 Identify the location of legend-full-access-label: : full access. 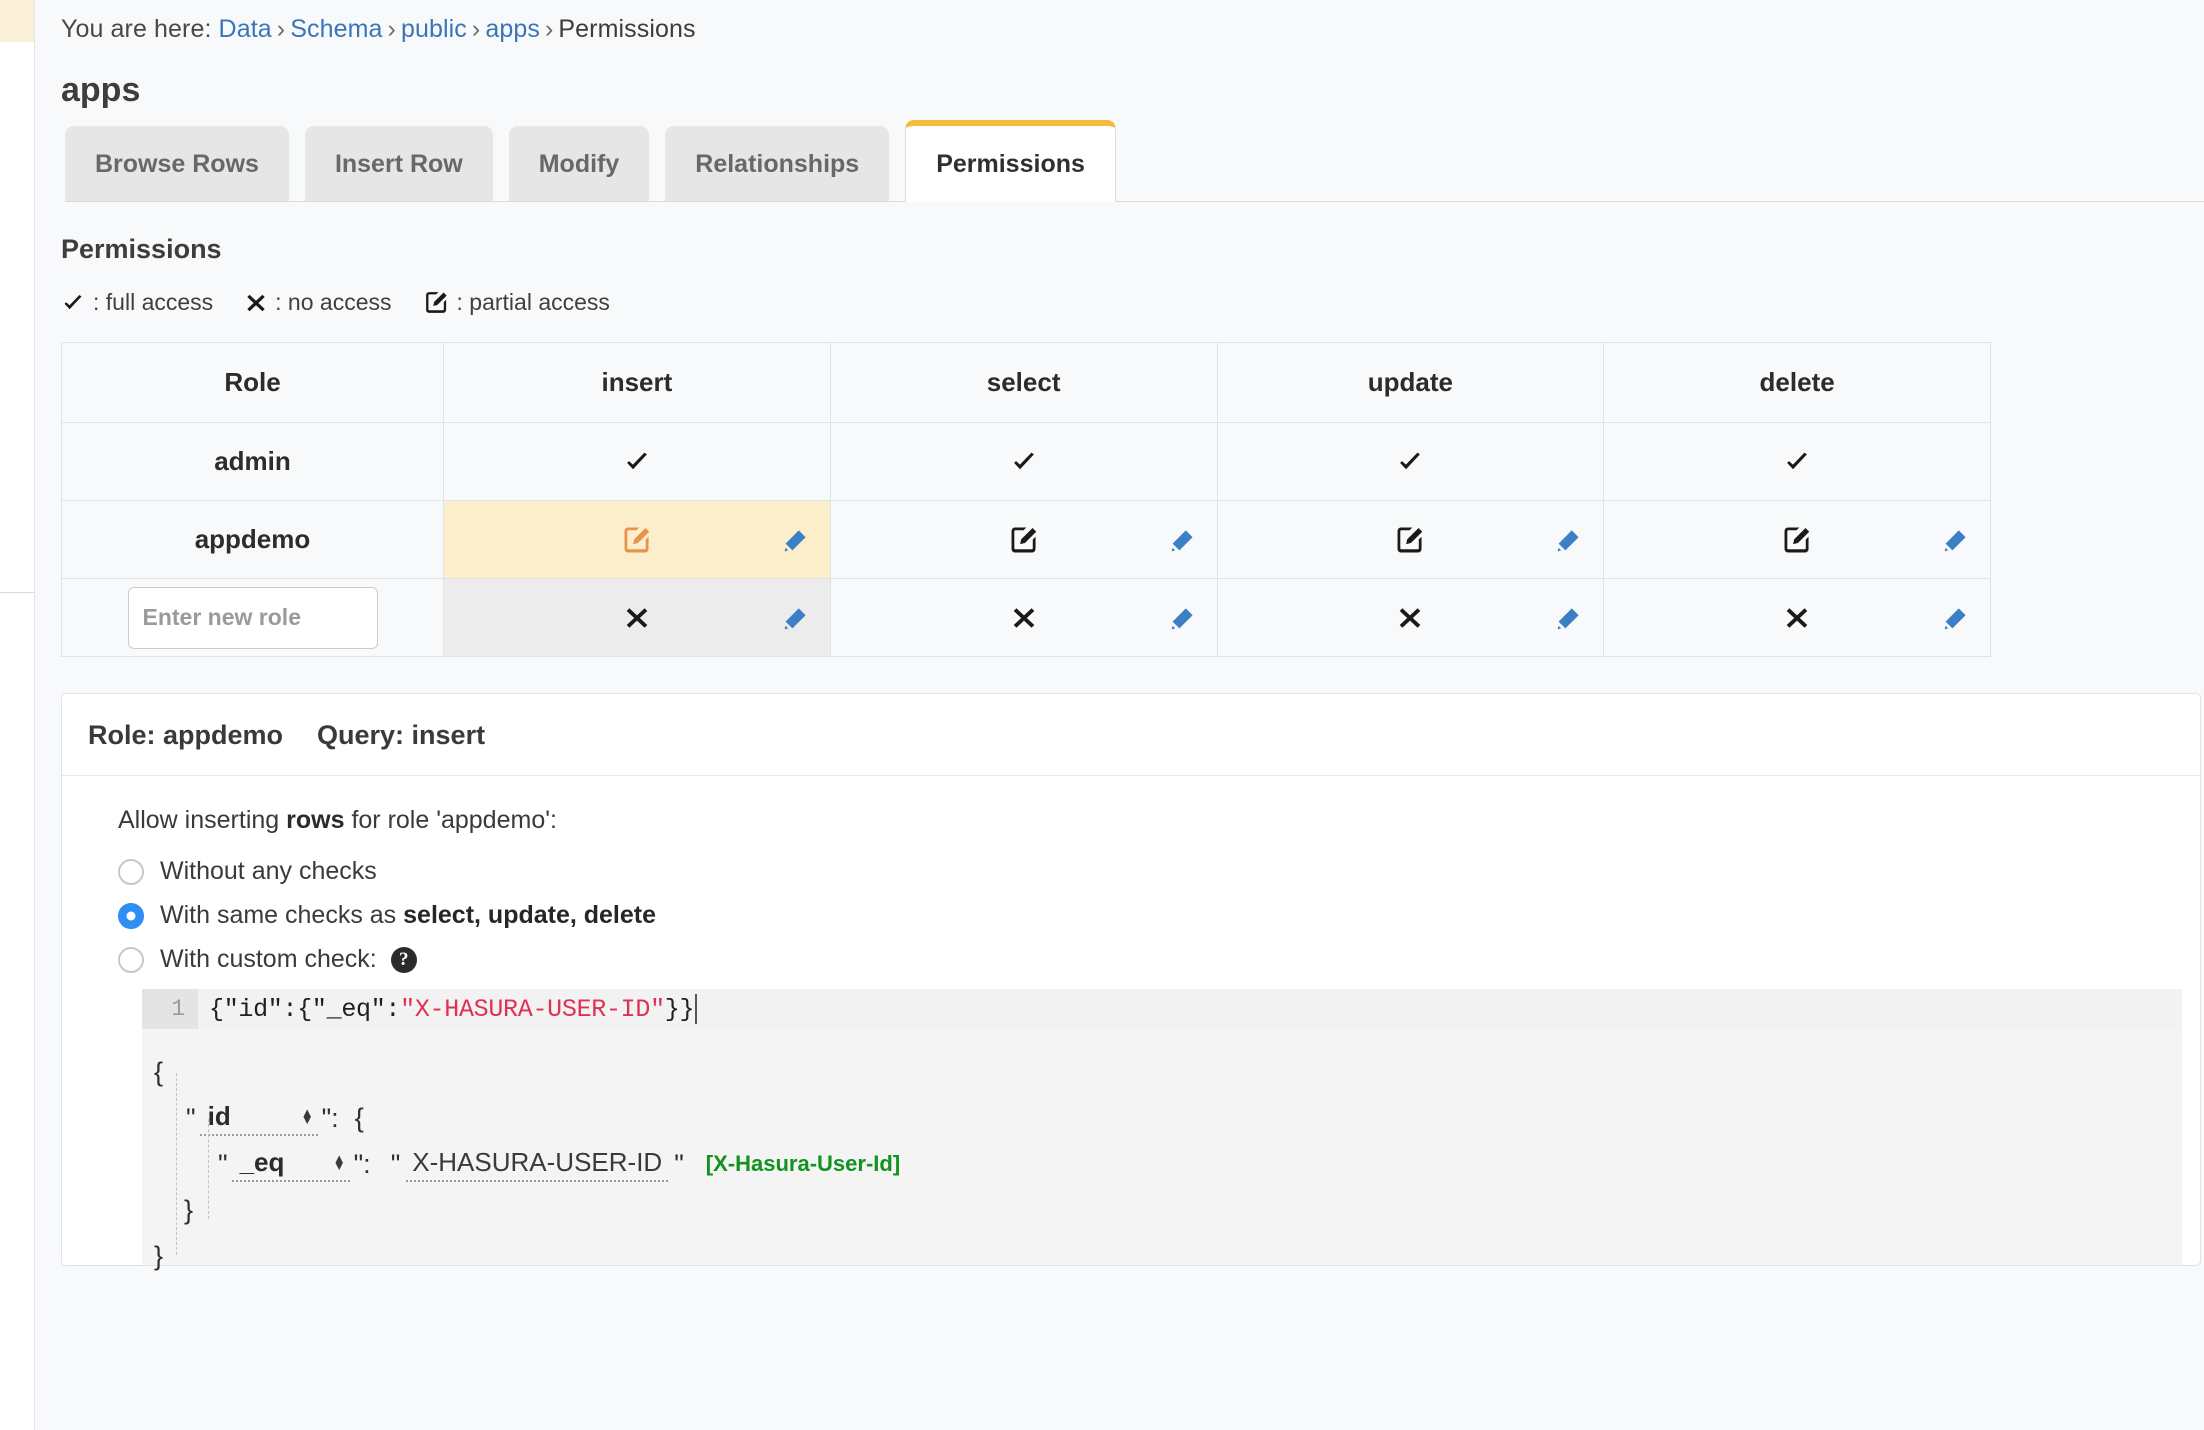
(153, 302).